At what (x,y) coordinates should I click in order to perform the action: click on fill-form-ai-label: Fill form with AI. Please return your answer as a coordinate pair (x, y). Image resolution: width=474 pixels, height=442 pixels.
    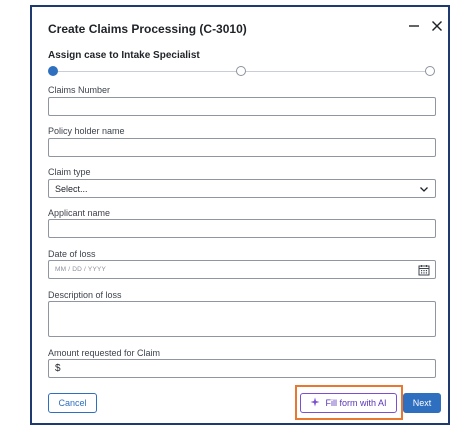
    Looking at the image, I should click on (356, 403).